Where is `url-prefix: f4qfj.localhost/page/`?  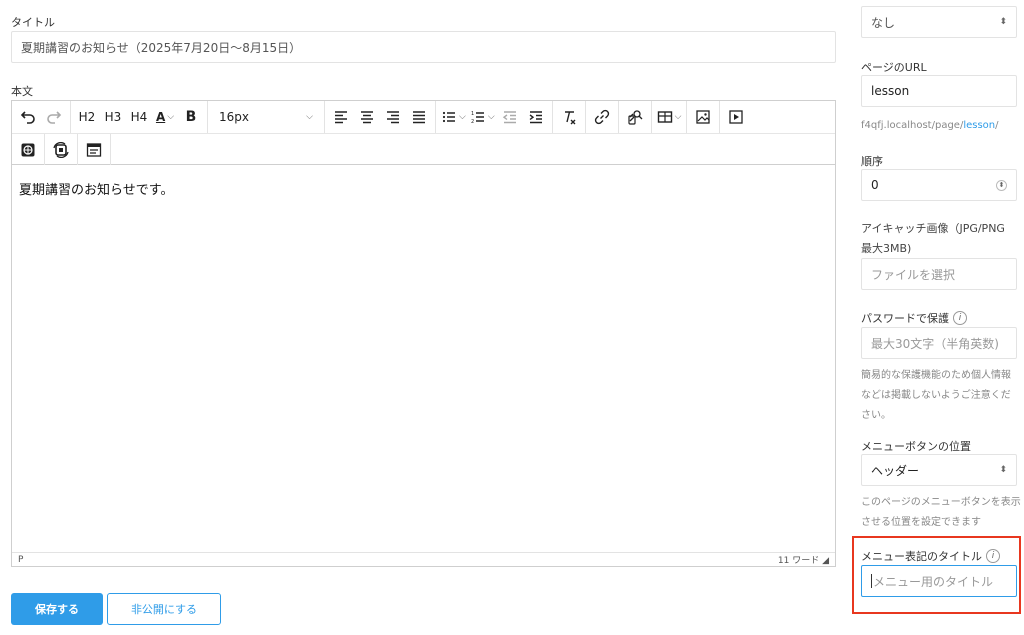 url-prefix: f4qfj.localhost/page/ is located at coordinates (912, 125).